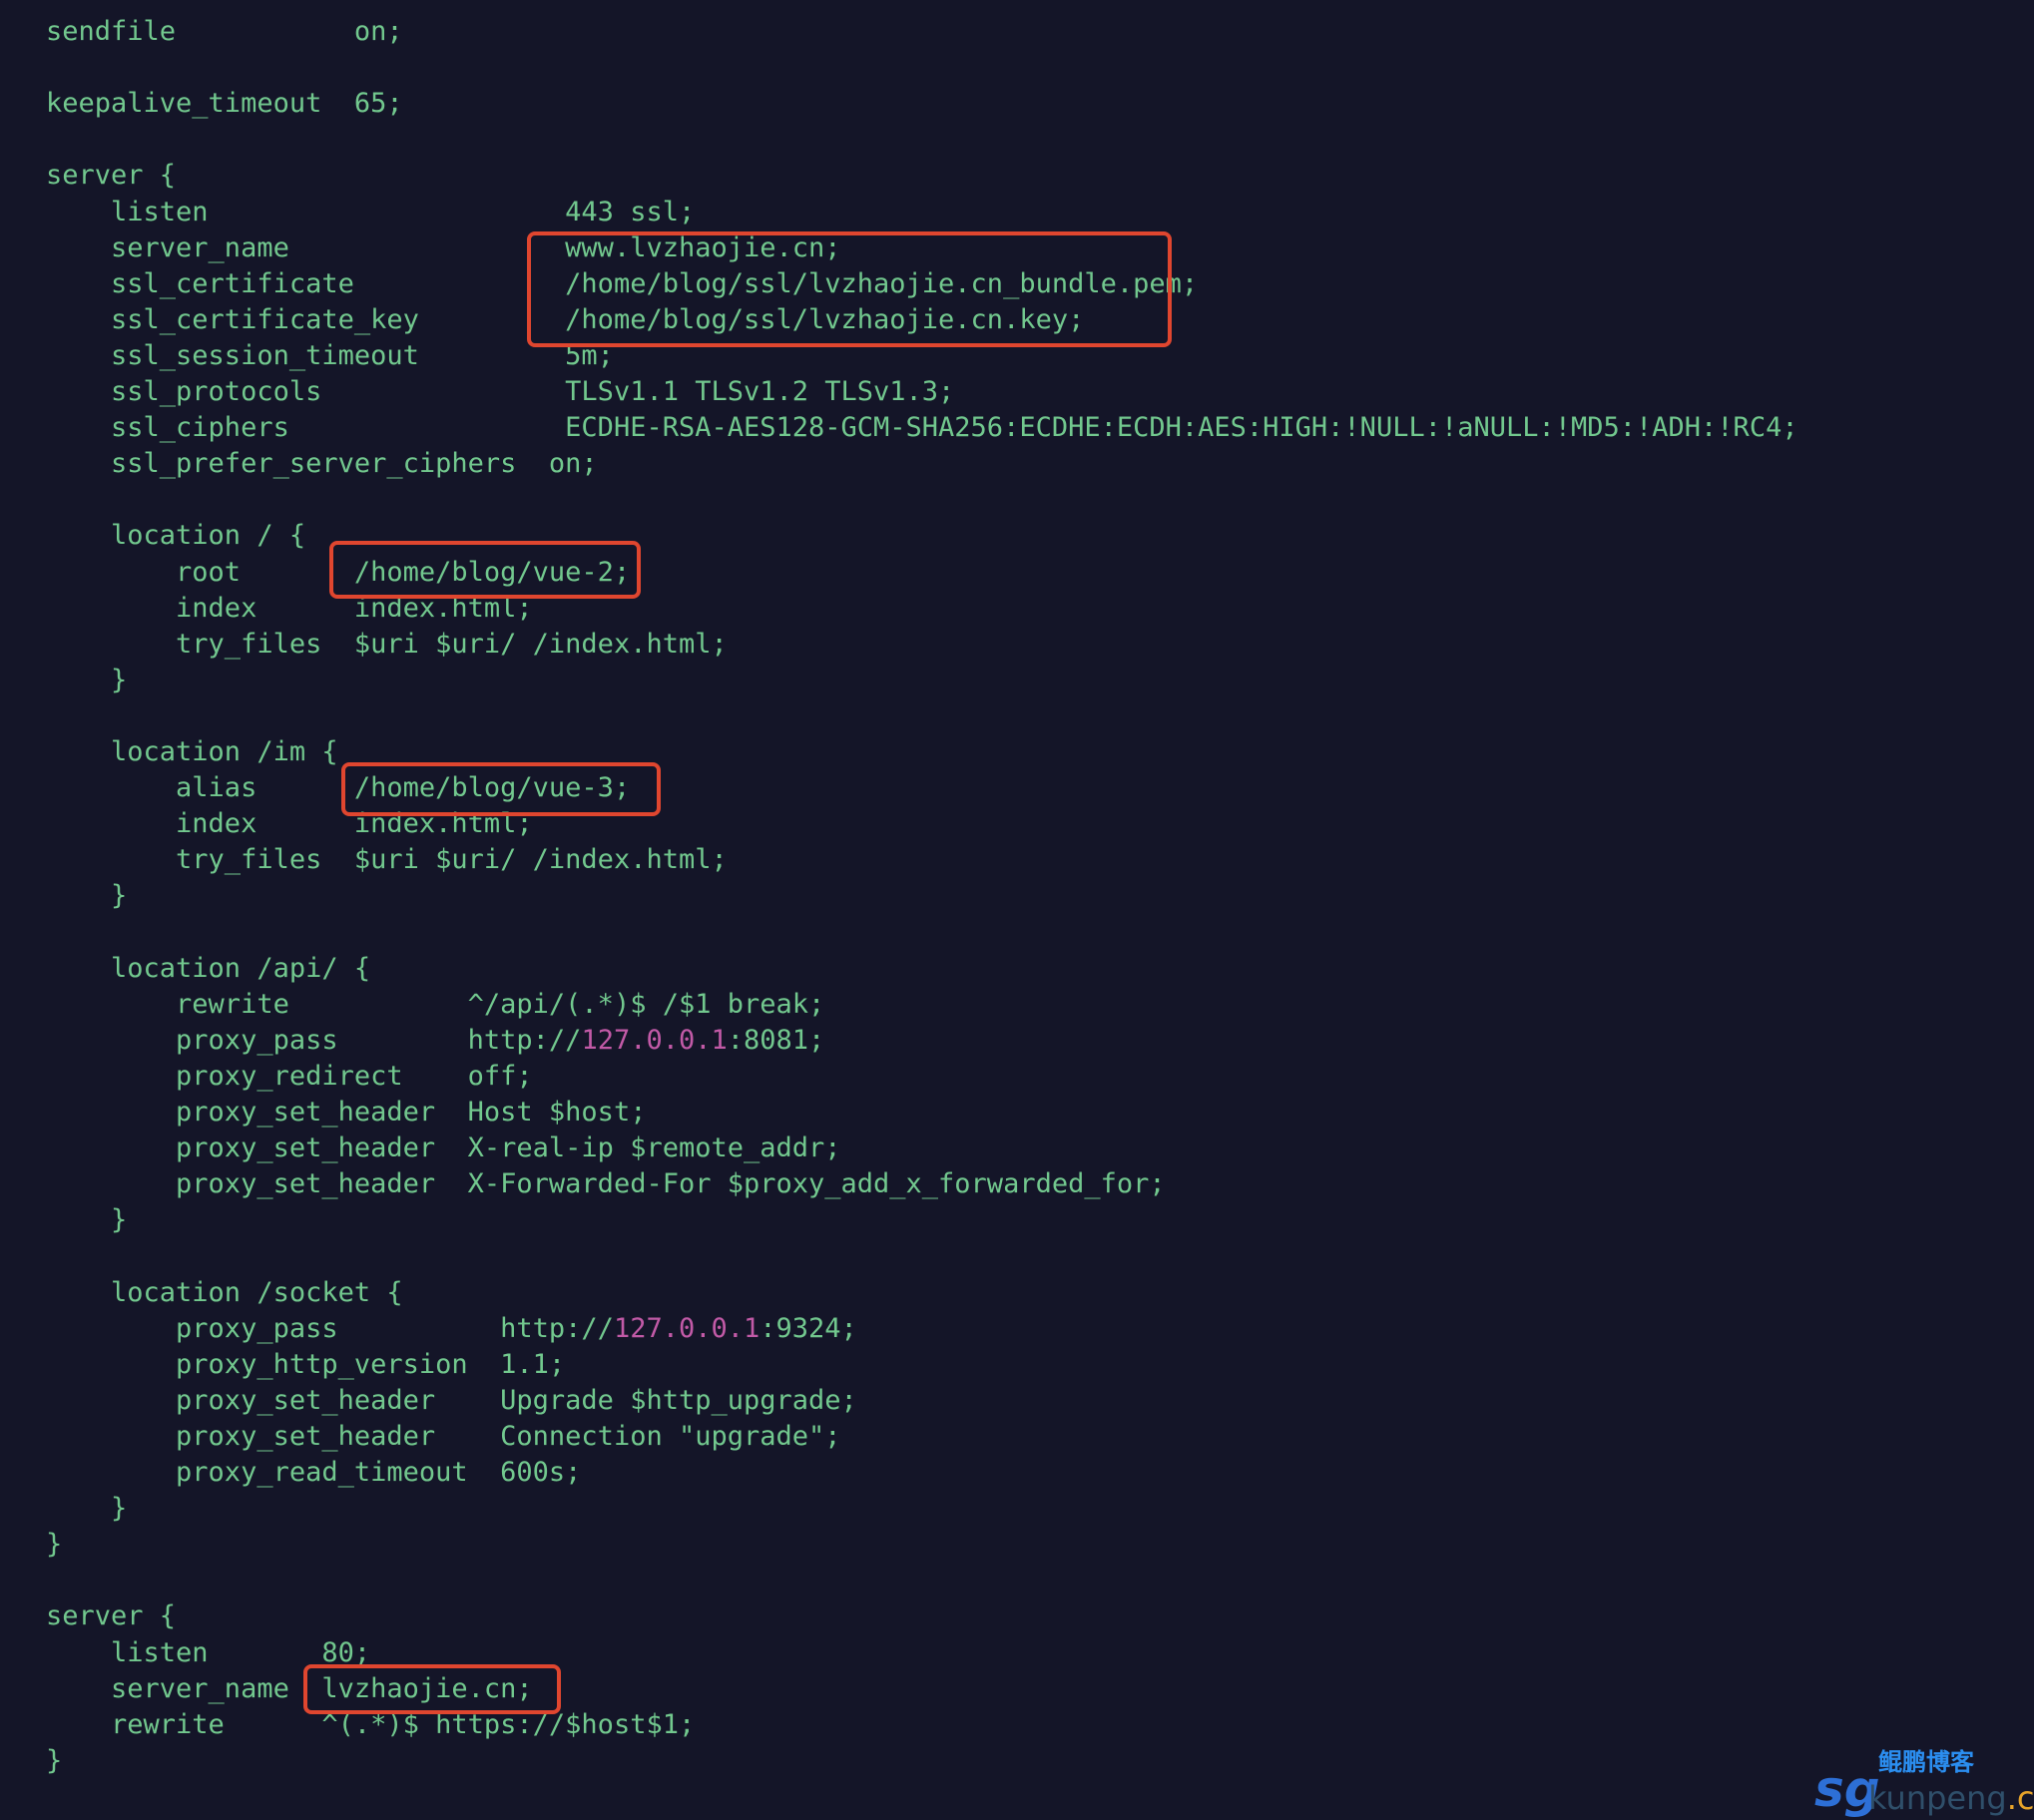  I want to click on code-line-text: listen 80;, so click(208, 1652).